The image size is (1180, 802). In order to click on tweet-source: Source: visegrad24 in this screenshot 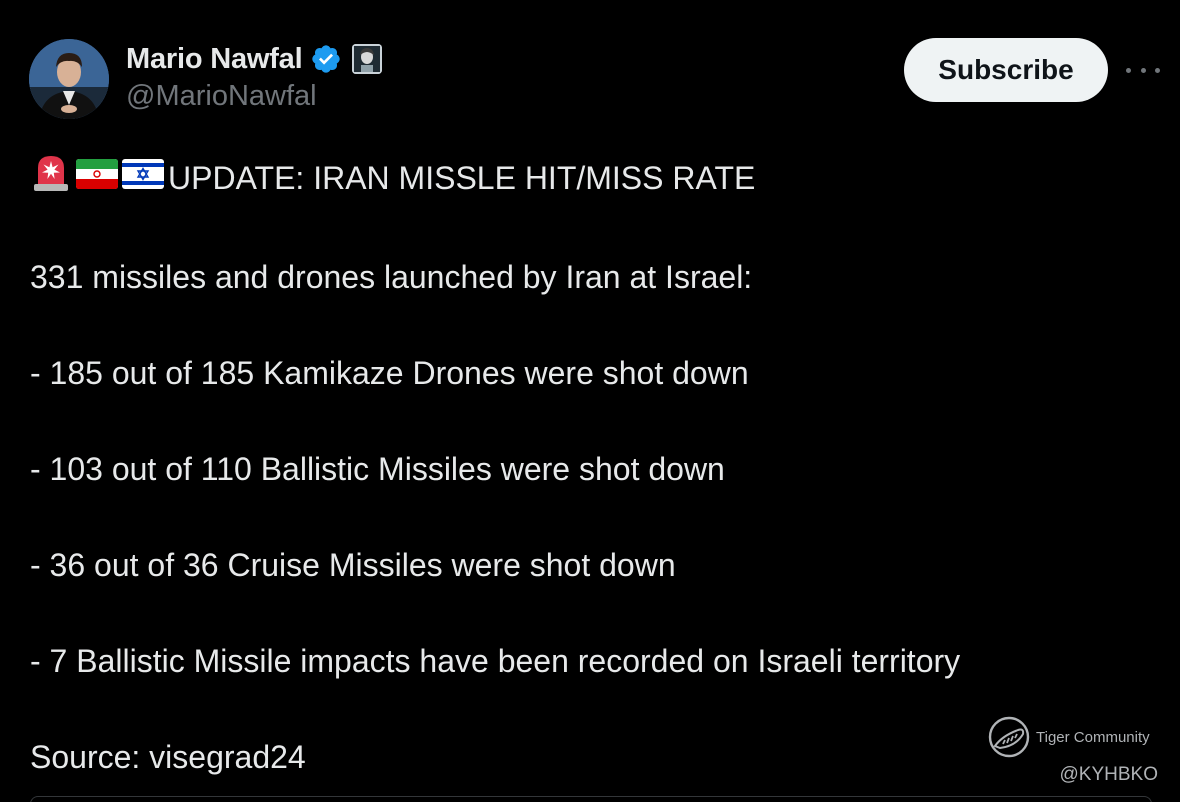, I will do `click(168, 757)`.